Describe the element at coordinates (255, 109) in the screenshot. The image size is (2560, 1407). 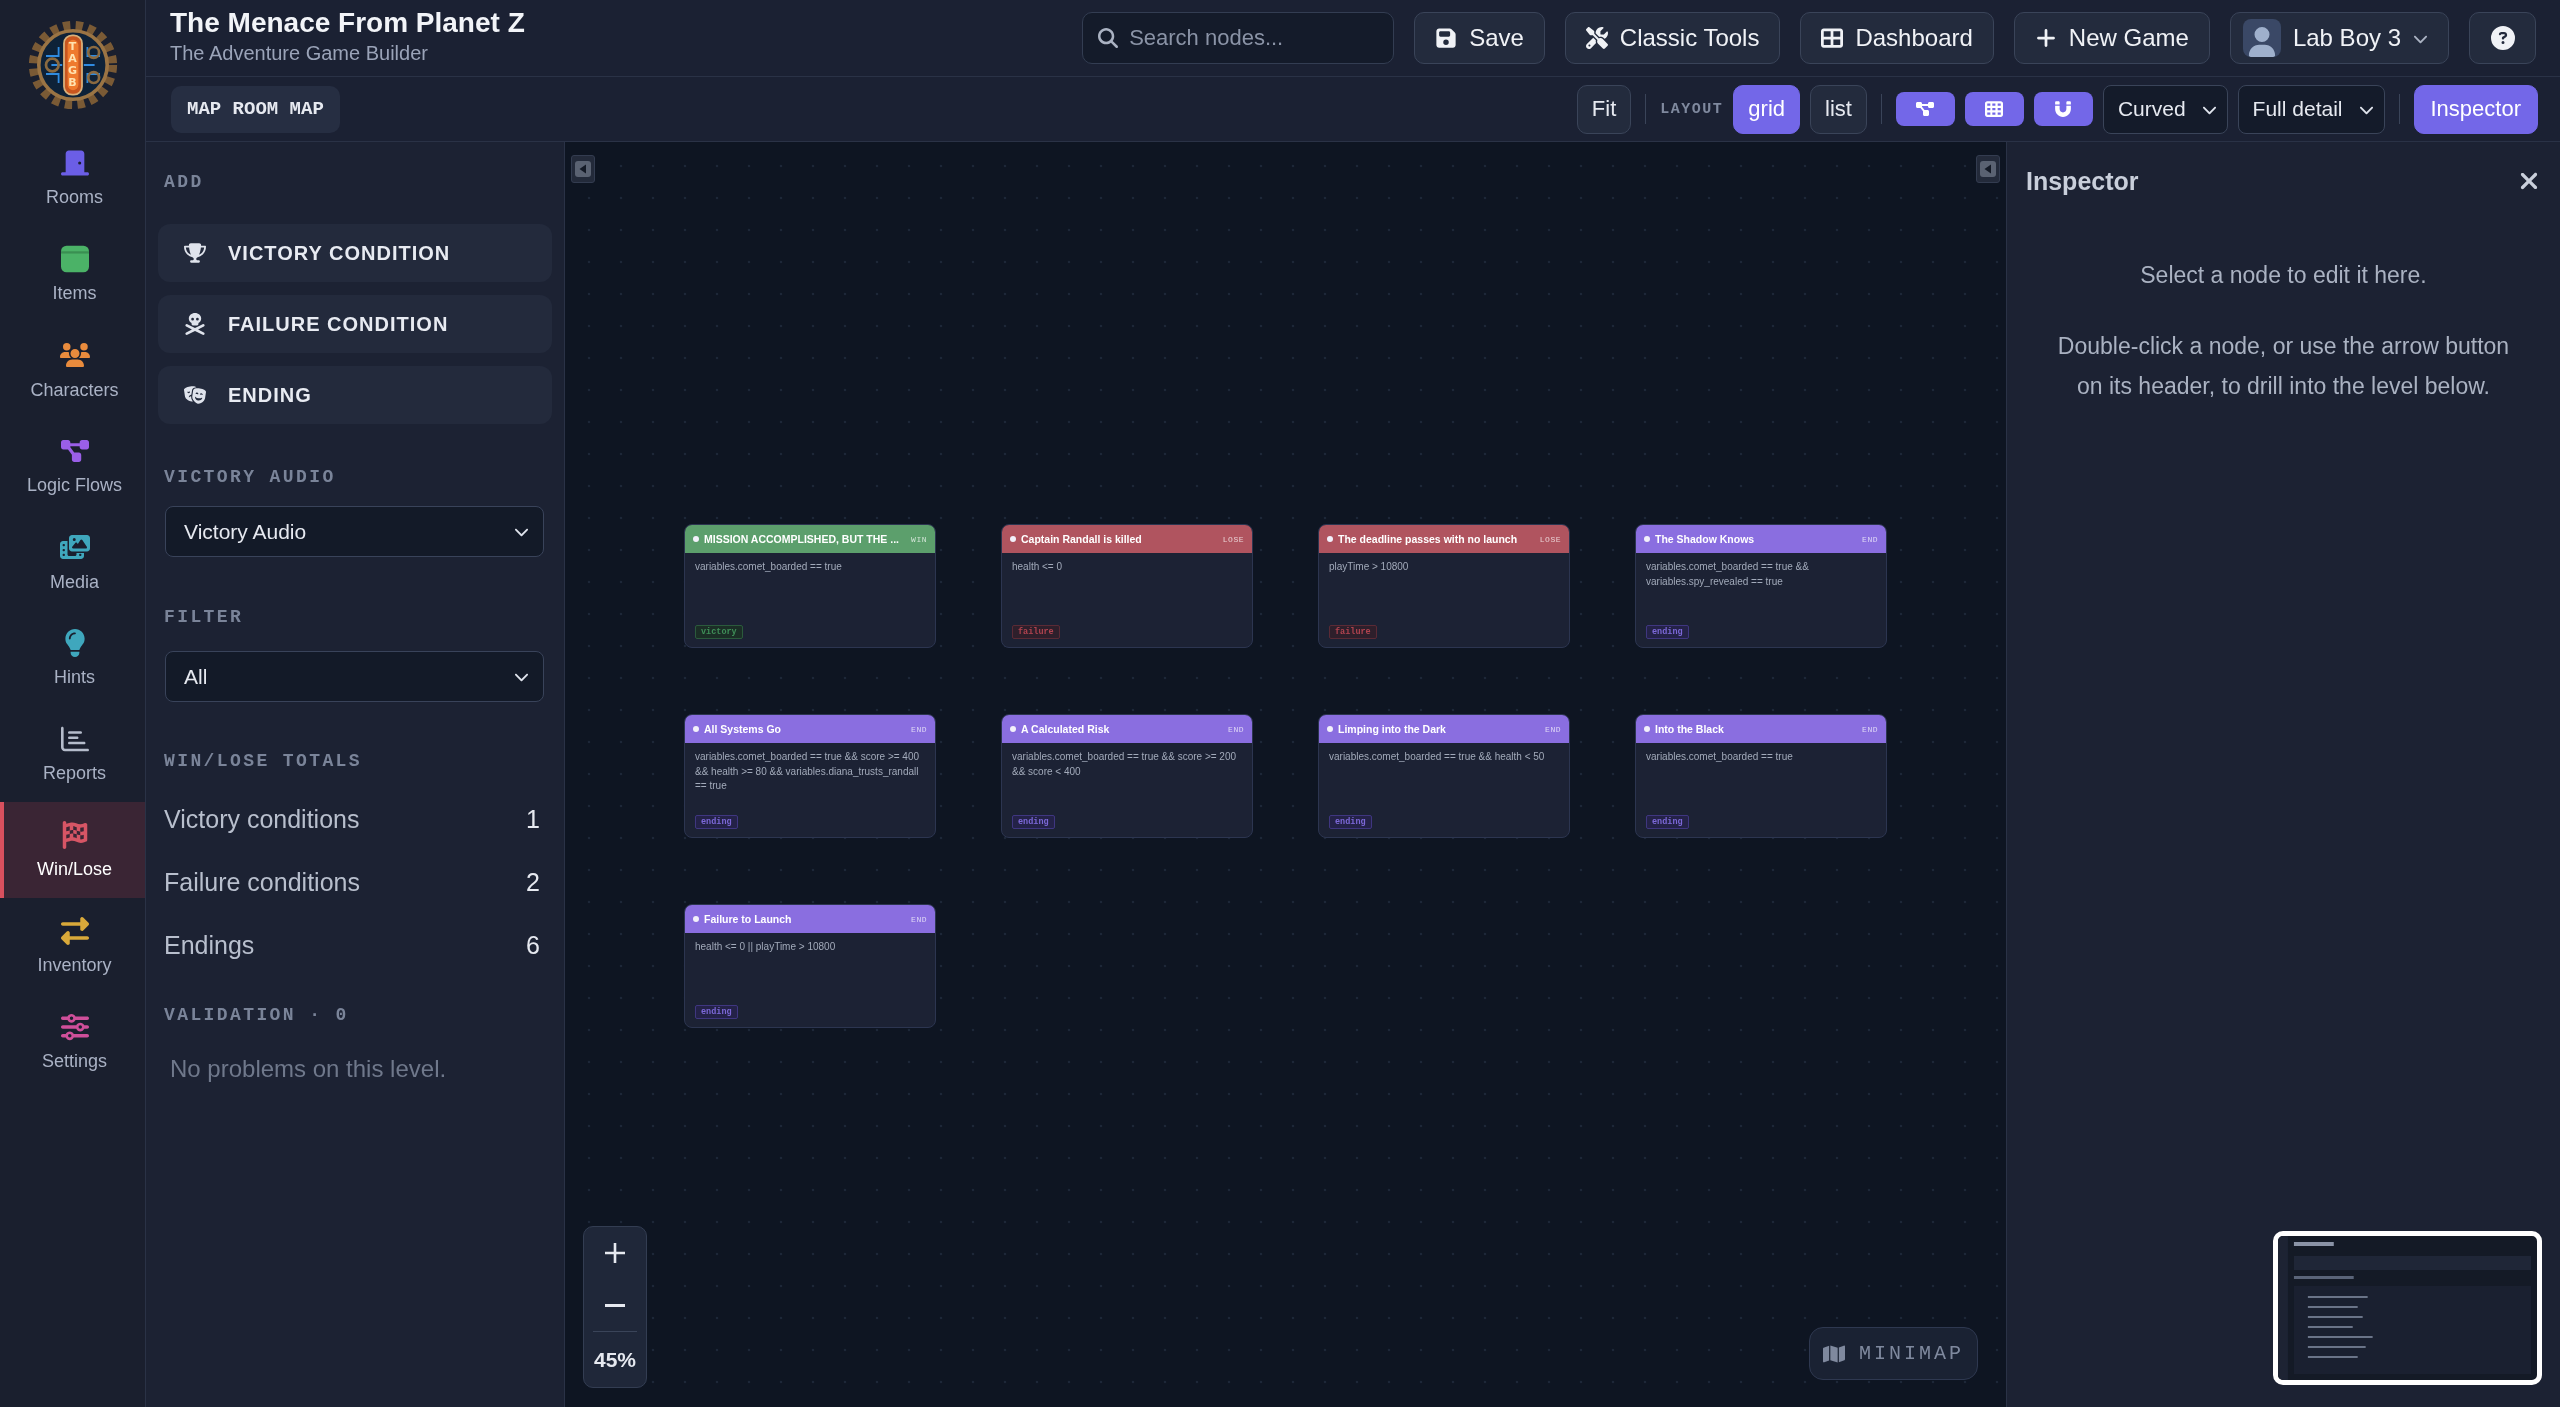
I see `breadcrumb-chip: MAP ROOM MAP` at that location.